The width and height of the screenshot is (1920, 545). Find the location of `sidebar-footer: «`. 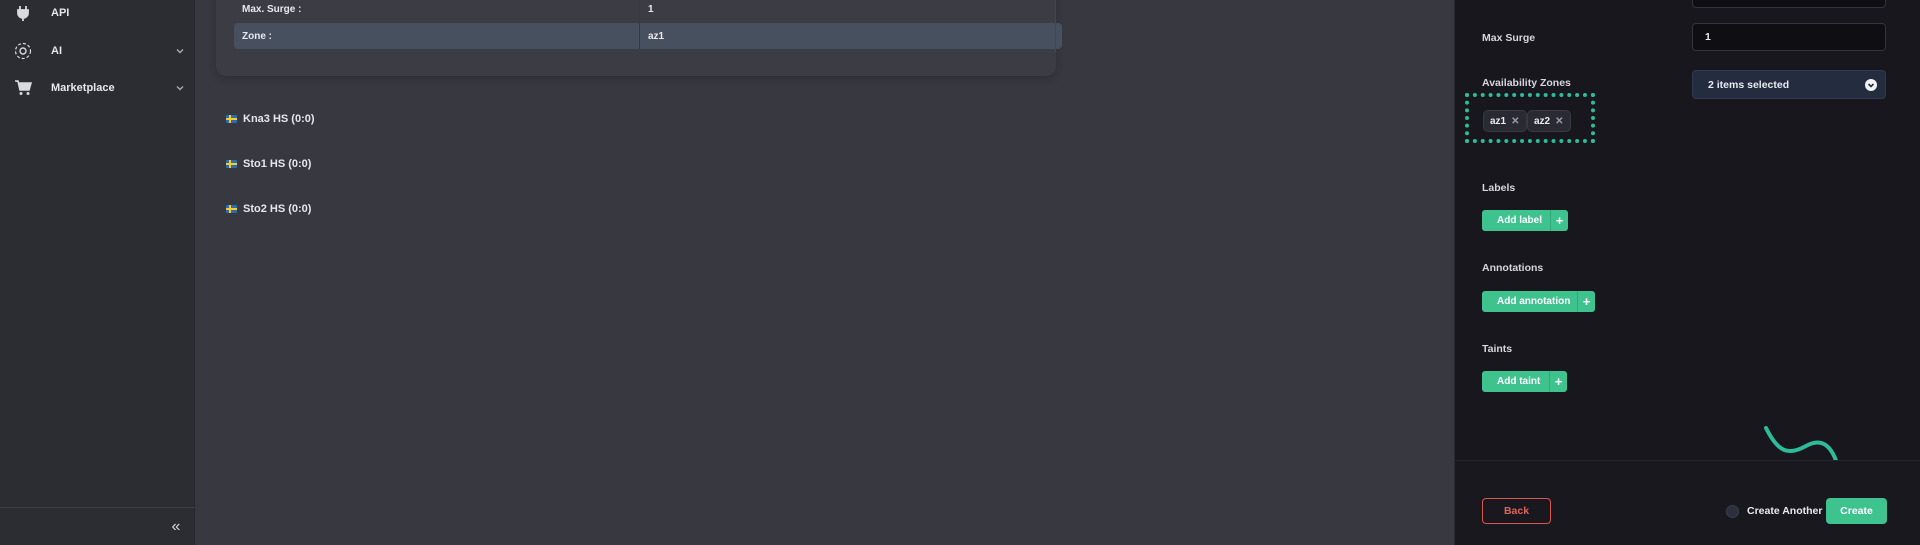

sidebar-footer: « is located at coordinates (97, 526).